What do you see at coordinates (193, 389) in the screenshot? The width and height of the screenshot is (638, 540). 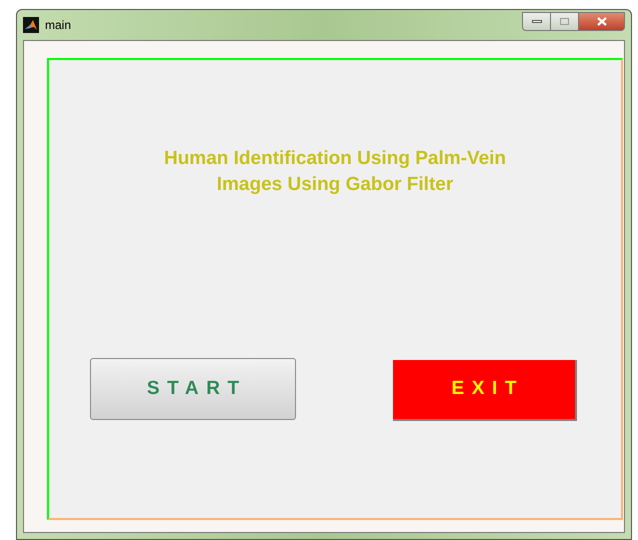 I see `start-button: START` at bounding box center [193, 389].